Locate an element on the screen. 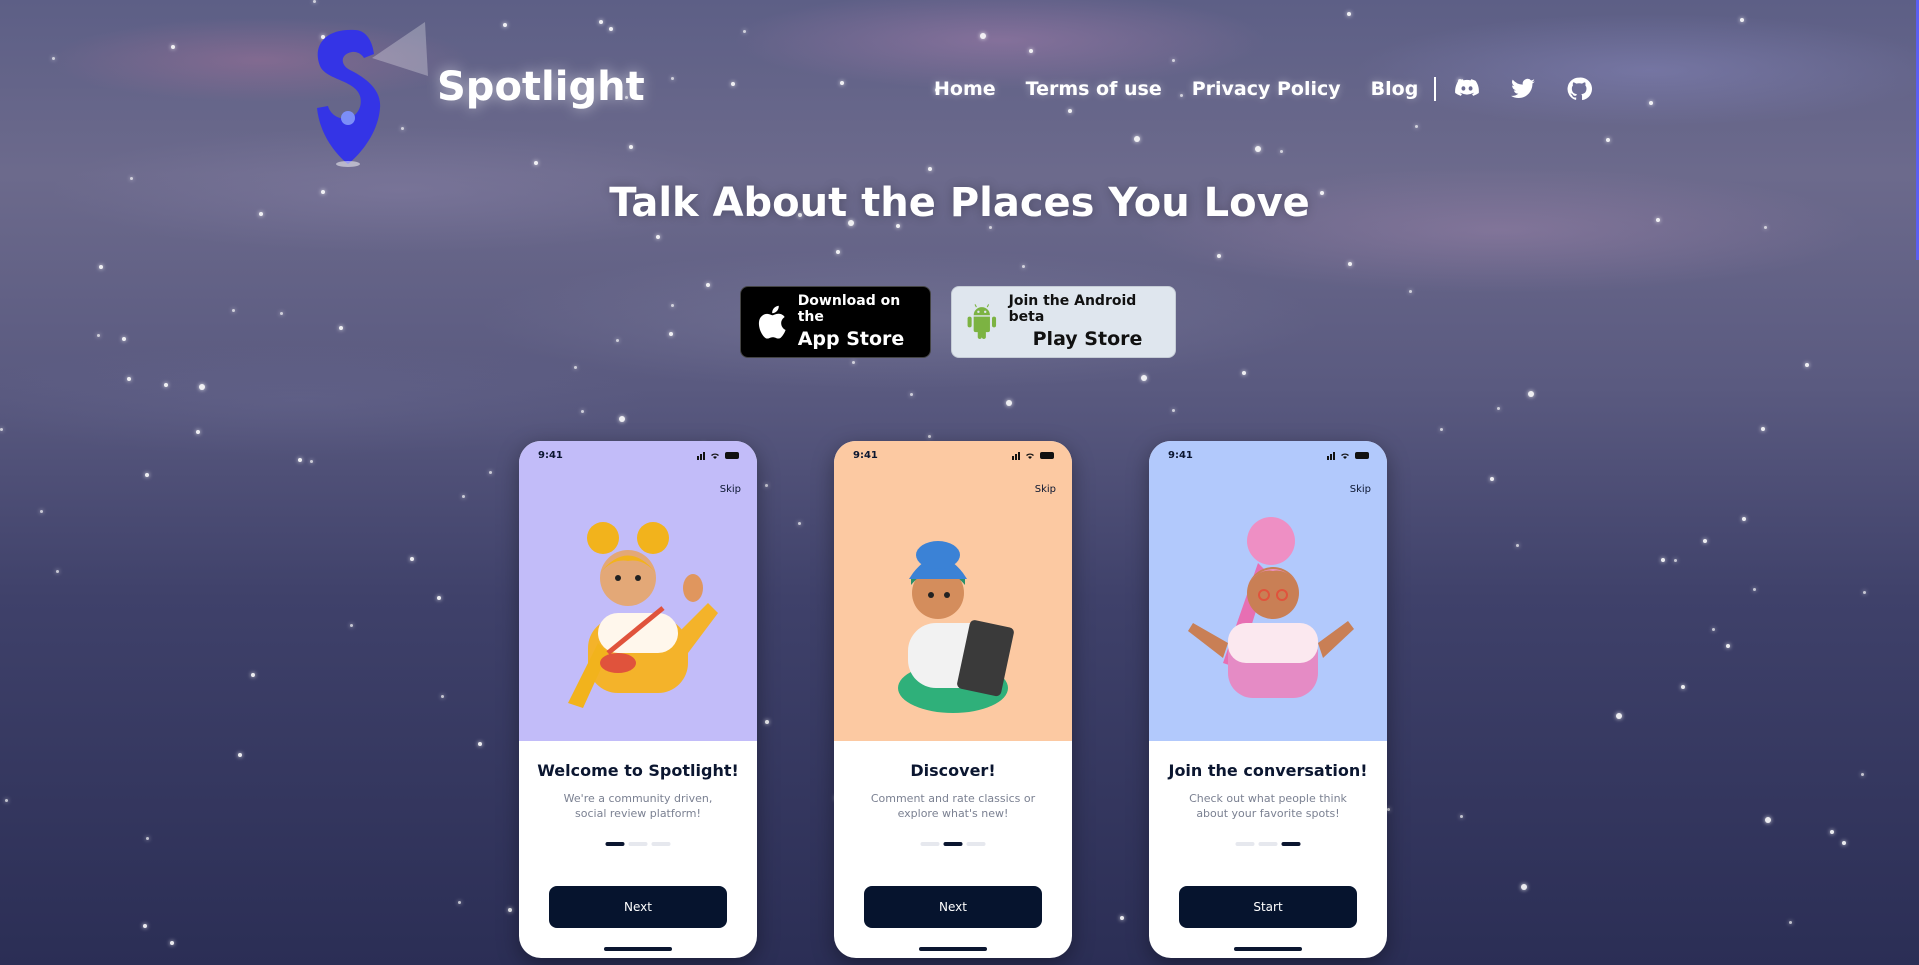 The image size is (1919, 965). discord-icon is located at coordinates (1467, 89).